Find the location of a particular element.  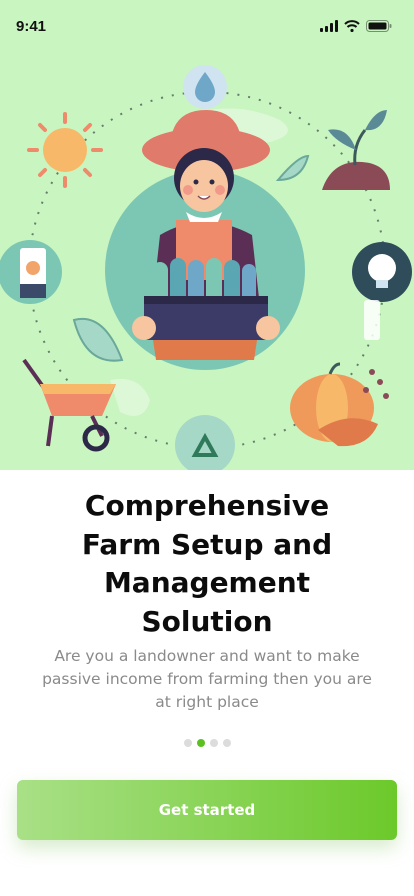

pumpkin-icon is located at coordinates (339, 404).